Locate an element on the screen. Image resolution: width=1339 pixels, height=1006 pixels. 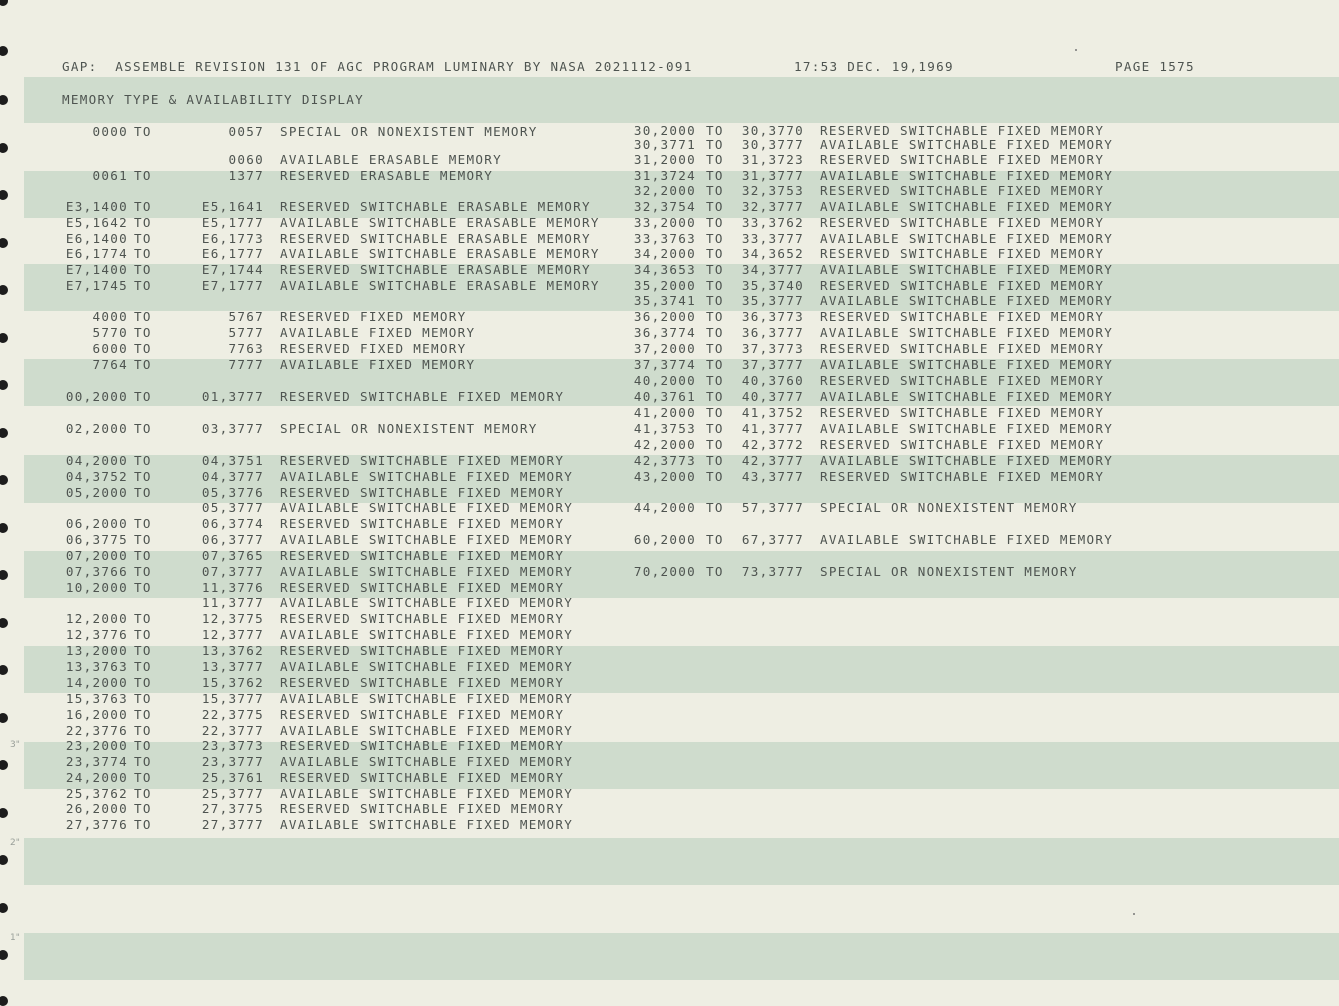
range-end: 04,3751 is located at coordinates (232, 460).